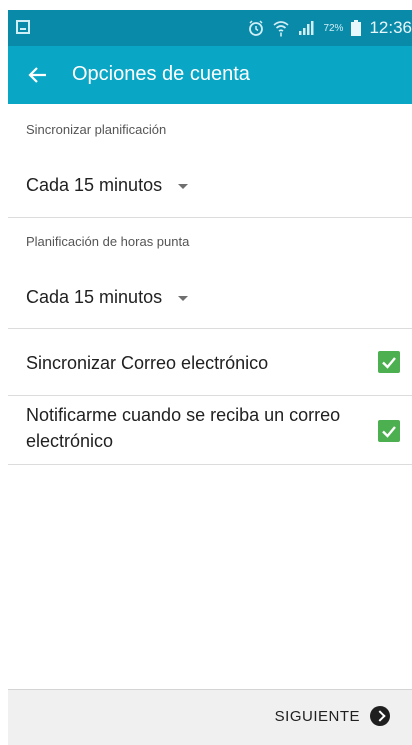 The image size is (412, 745). Describe the element at coordinates (356, 28) in the screenshot. I see `battery-icon` at that location.